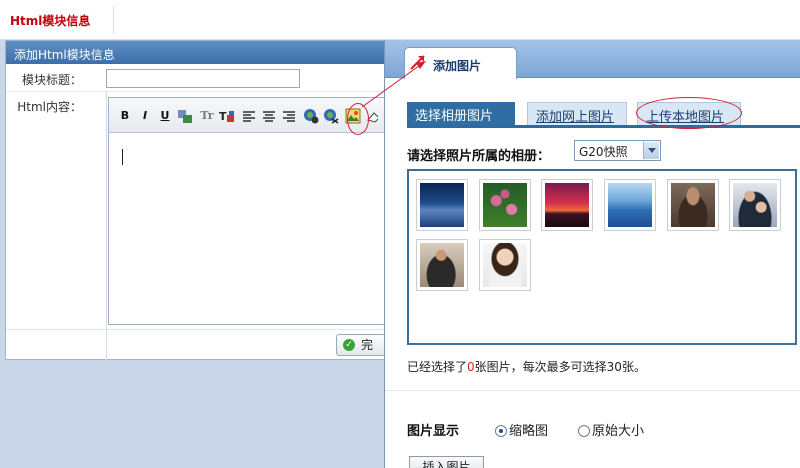  I want to click on title-row: 模块标题：, so click(195, 78).